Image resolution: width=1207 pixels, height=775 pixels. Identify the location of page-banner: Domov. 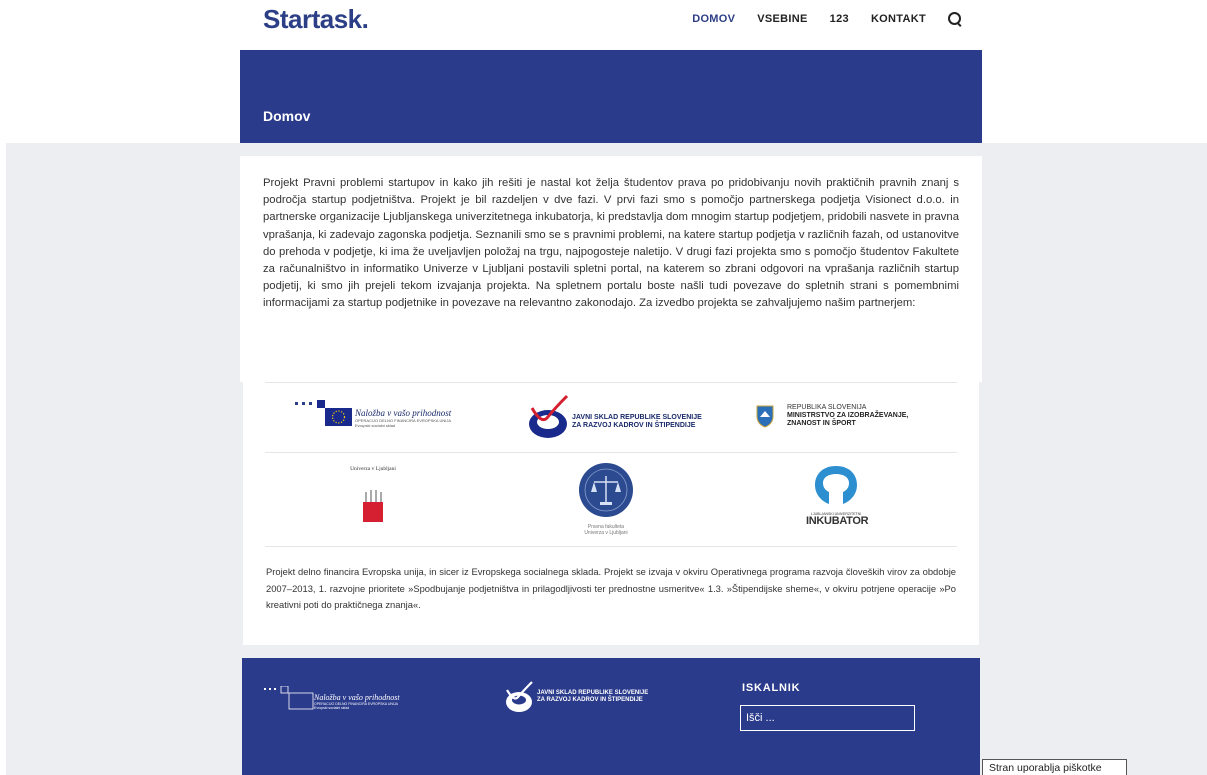
(611, 96).